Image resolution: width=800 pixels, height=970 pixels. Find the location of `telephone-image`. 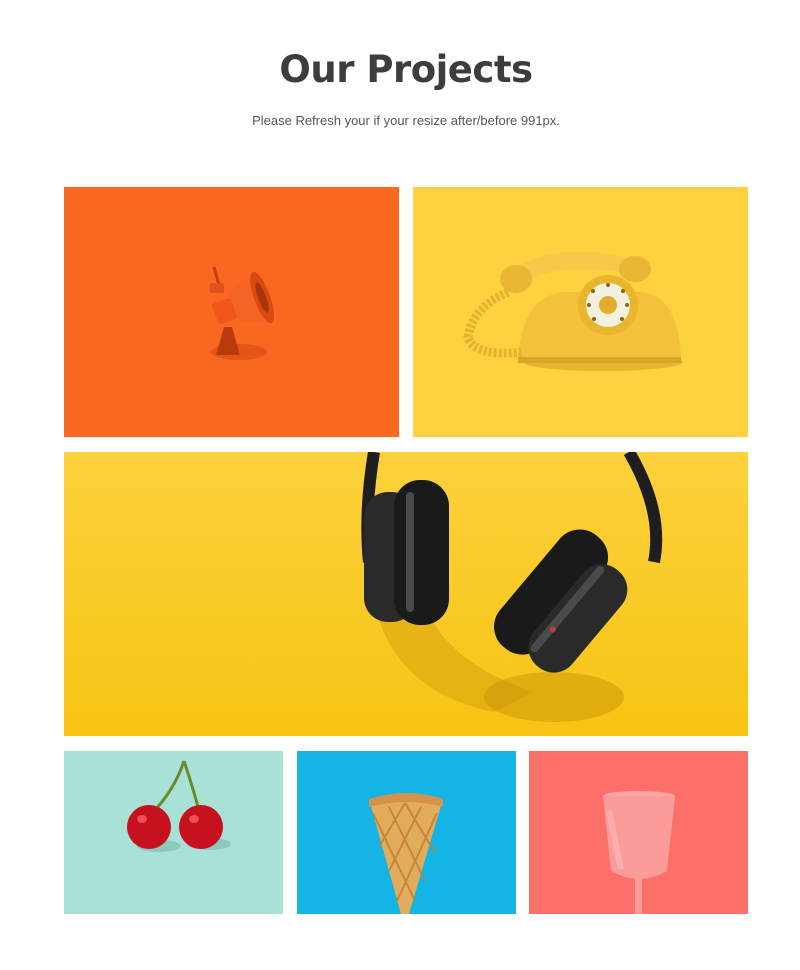

telephone-image is located at coordinates (580, 312).